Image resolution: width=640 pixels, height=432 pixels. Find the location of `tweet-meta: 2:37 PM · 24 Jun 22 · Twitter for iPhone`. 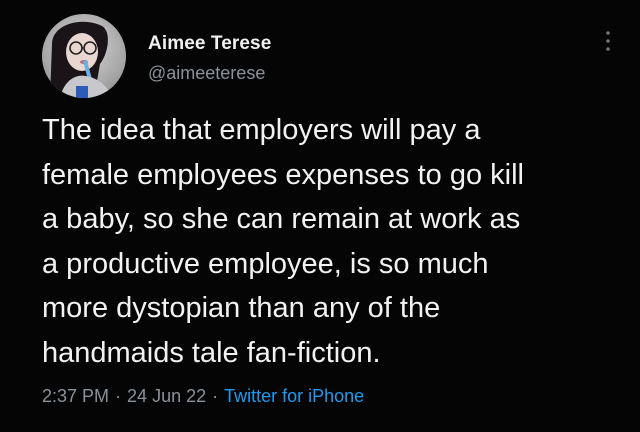

tweet-meta: 2:37 PM · 24 Jun 22 · Twitter for iPhone is located at coordinates (203, 396).